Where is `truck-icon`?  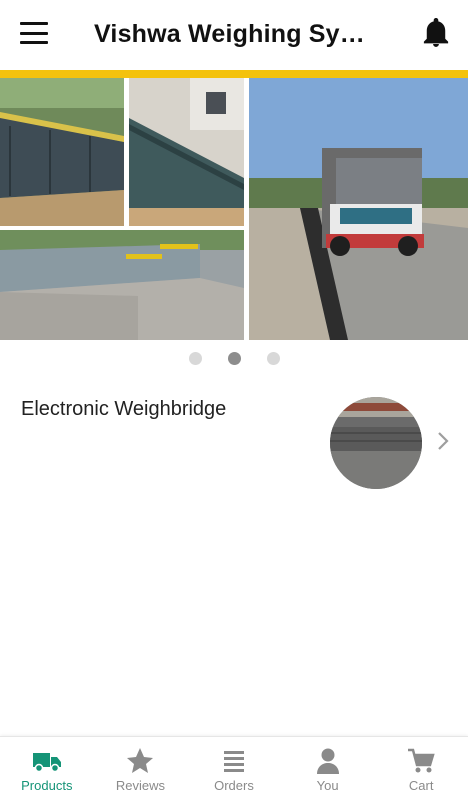
truck-icon is located at coordinates (46, 763).